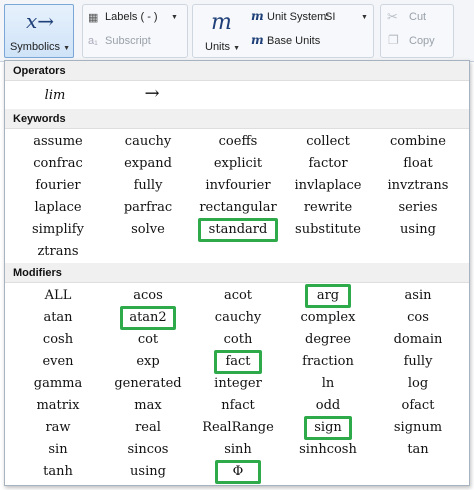 The width and height of the screenshot is (474, 490). I want to click on modifier-item: sinh, so click(238, 450).